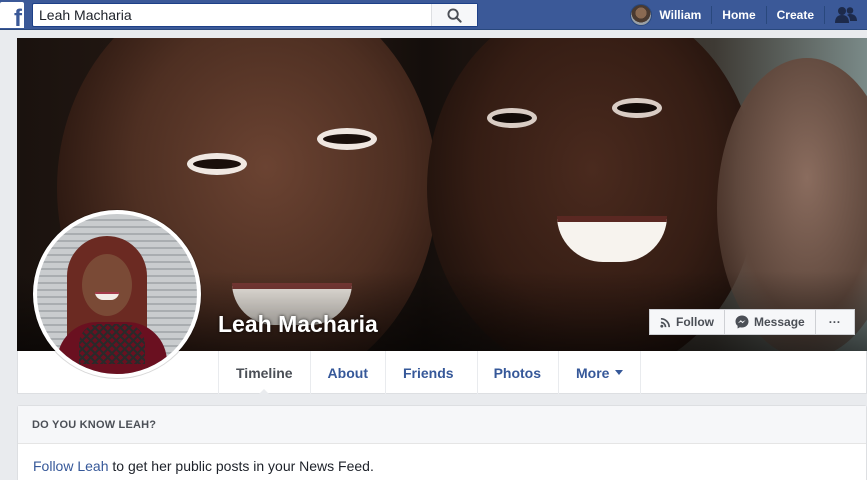 This screenshot has width=867, height=480. I want to click on profile-name: Leah Macharia, so click(298, 324).